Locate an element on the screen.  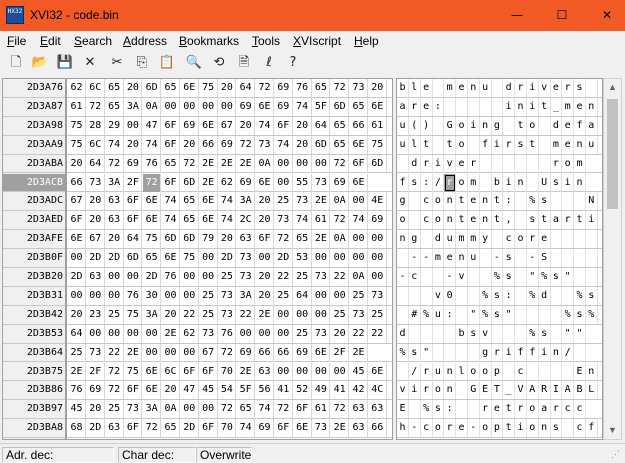
hex-byte-cell: 25 is located at coordinates (303, 333).